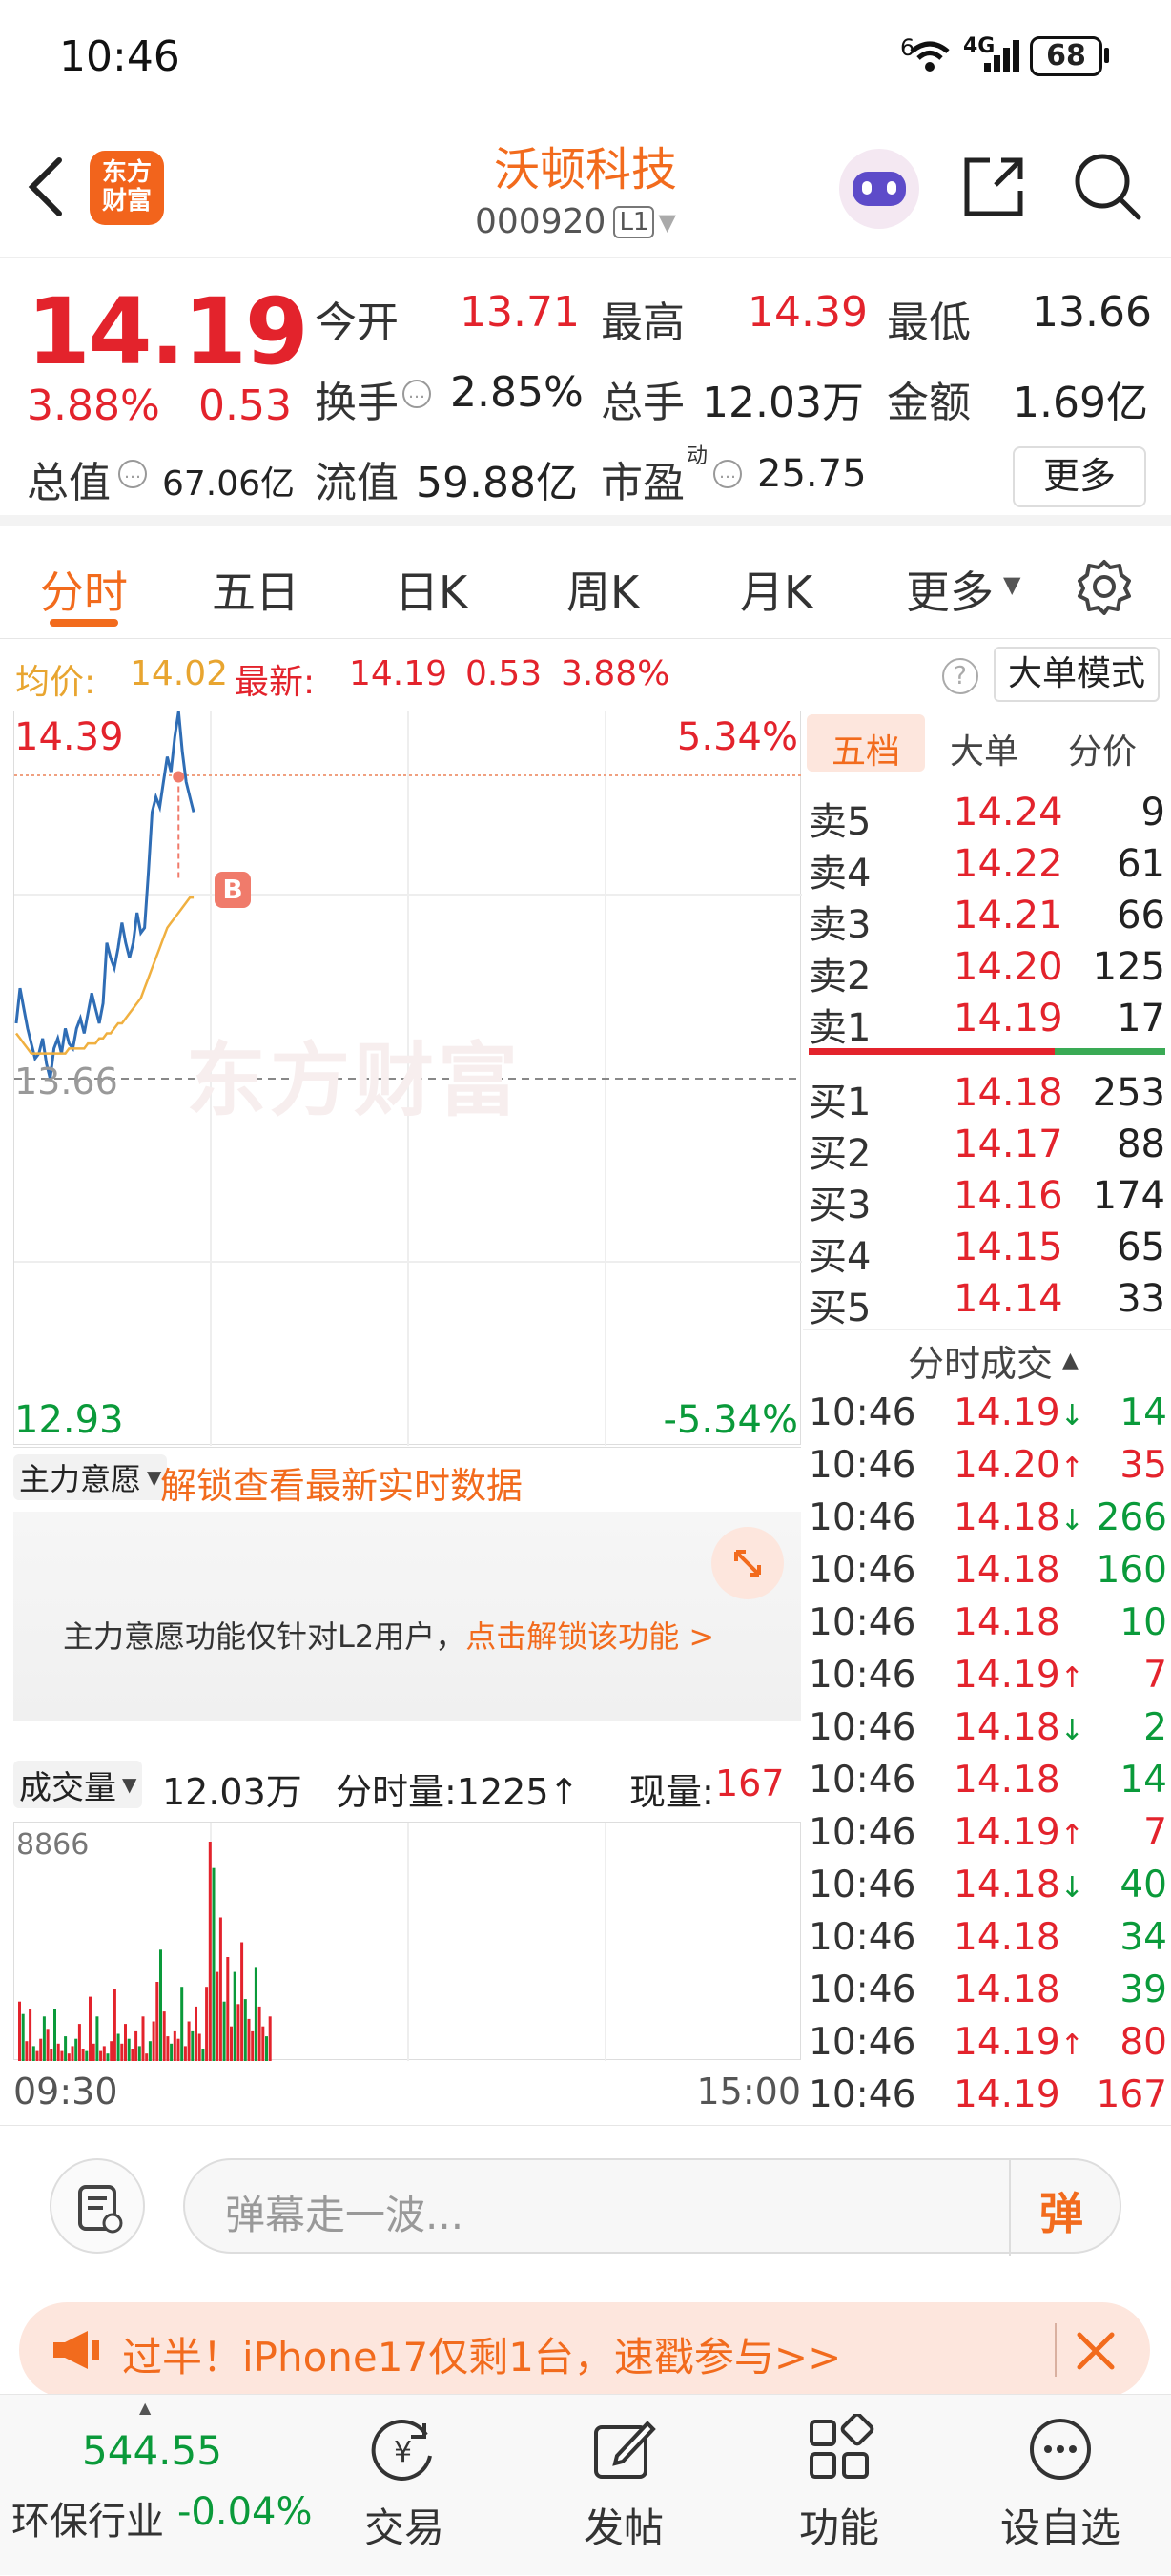 This screenshot has height=2576, width=1171. What do you see at coordinates (97, 2206) in the screenshot?
I see `danmu-settings-icon` at bounding box center [97, 2206].